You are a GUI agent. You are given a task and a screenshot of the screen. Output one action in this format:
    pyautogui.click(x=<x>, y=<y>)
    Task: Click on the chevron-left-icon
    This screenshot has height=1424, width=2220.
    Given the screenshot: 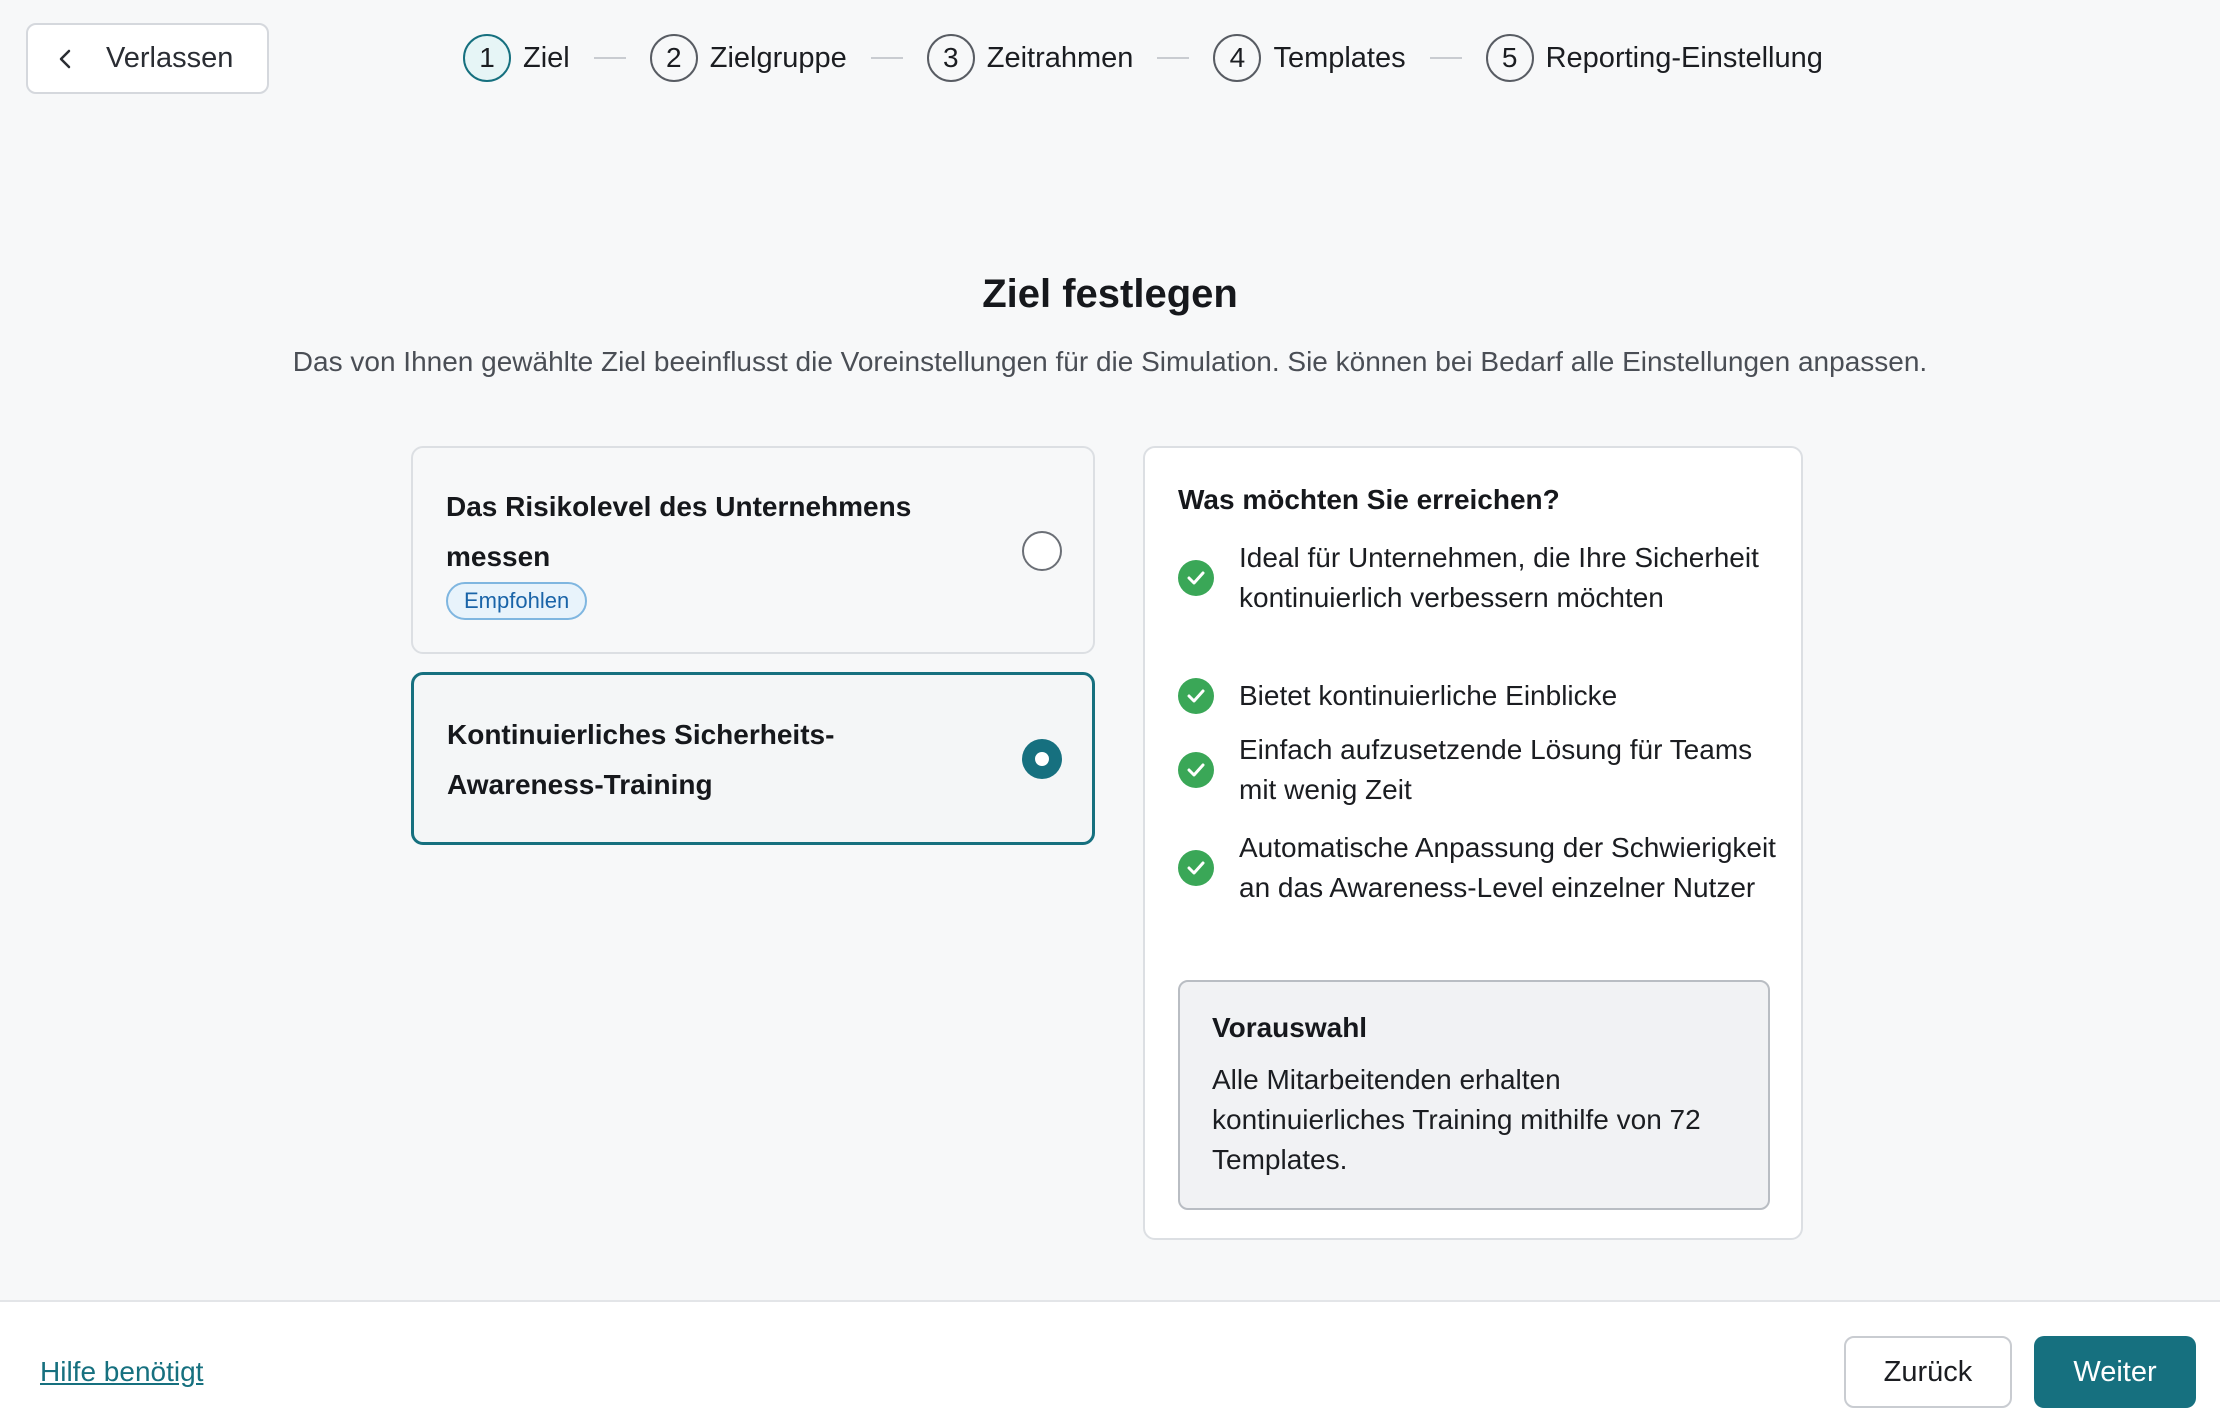 What is the action you would take?
    pyautogui.click(x=71, y=59)
    